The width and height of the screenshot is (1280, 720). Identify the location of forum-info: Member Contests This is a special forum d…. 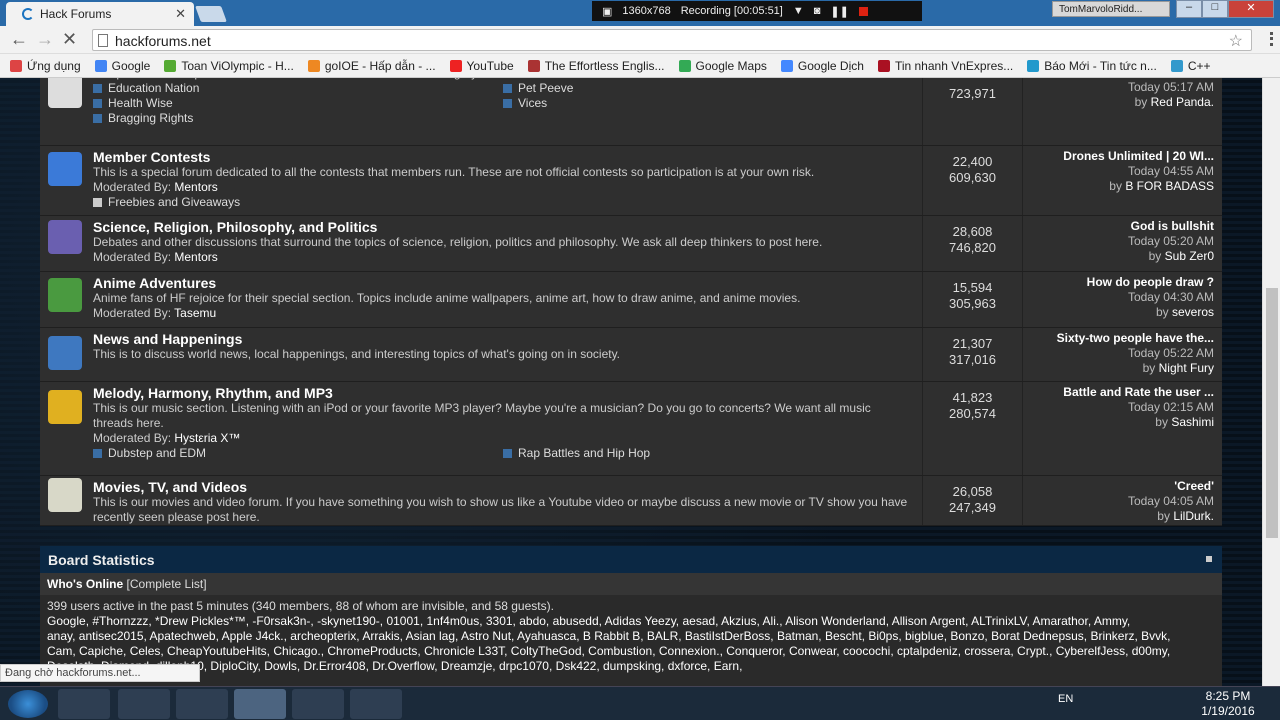
(503, 180).